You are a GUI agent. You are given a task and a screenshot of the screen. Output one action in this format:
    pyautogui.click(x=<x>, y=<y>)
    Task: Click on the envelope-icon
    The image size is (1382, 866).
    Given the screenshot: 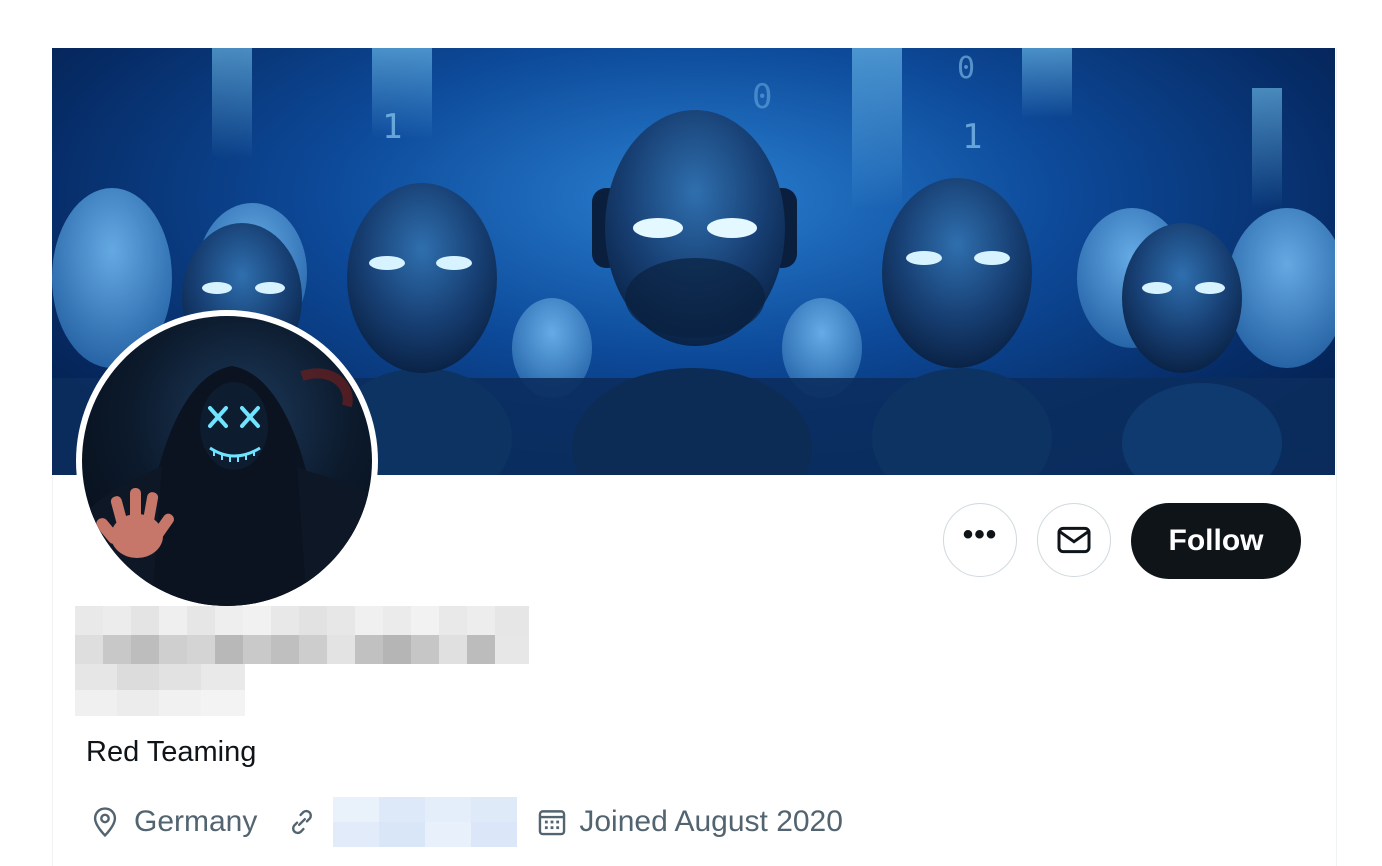 What is the action you would take?
    pyautogui.click(x=1074, y=540)
    